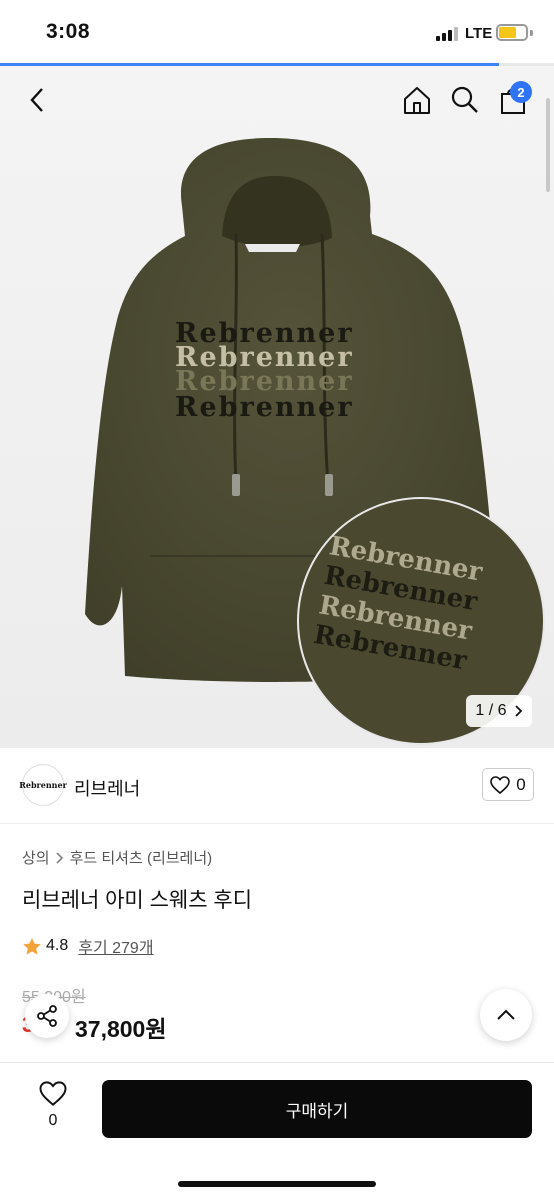 The image size is (554, 1200). I want to click on rating-value: 4.8, so click(57, 945).